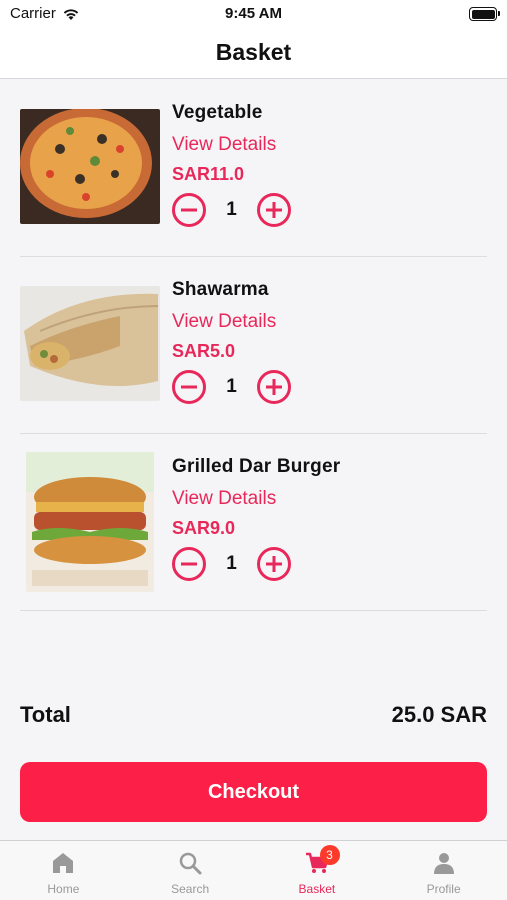 The width and height of the screenshot is (507, 900). I want to click on tab-label: Basket, so click(317, 889).